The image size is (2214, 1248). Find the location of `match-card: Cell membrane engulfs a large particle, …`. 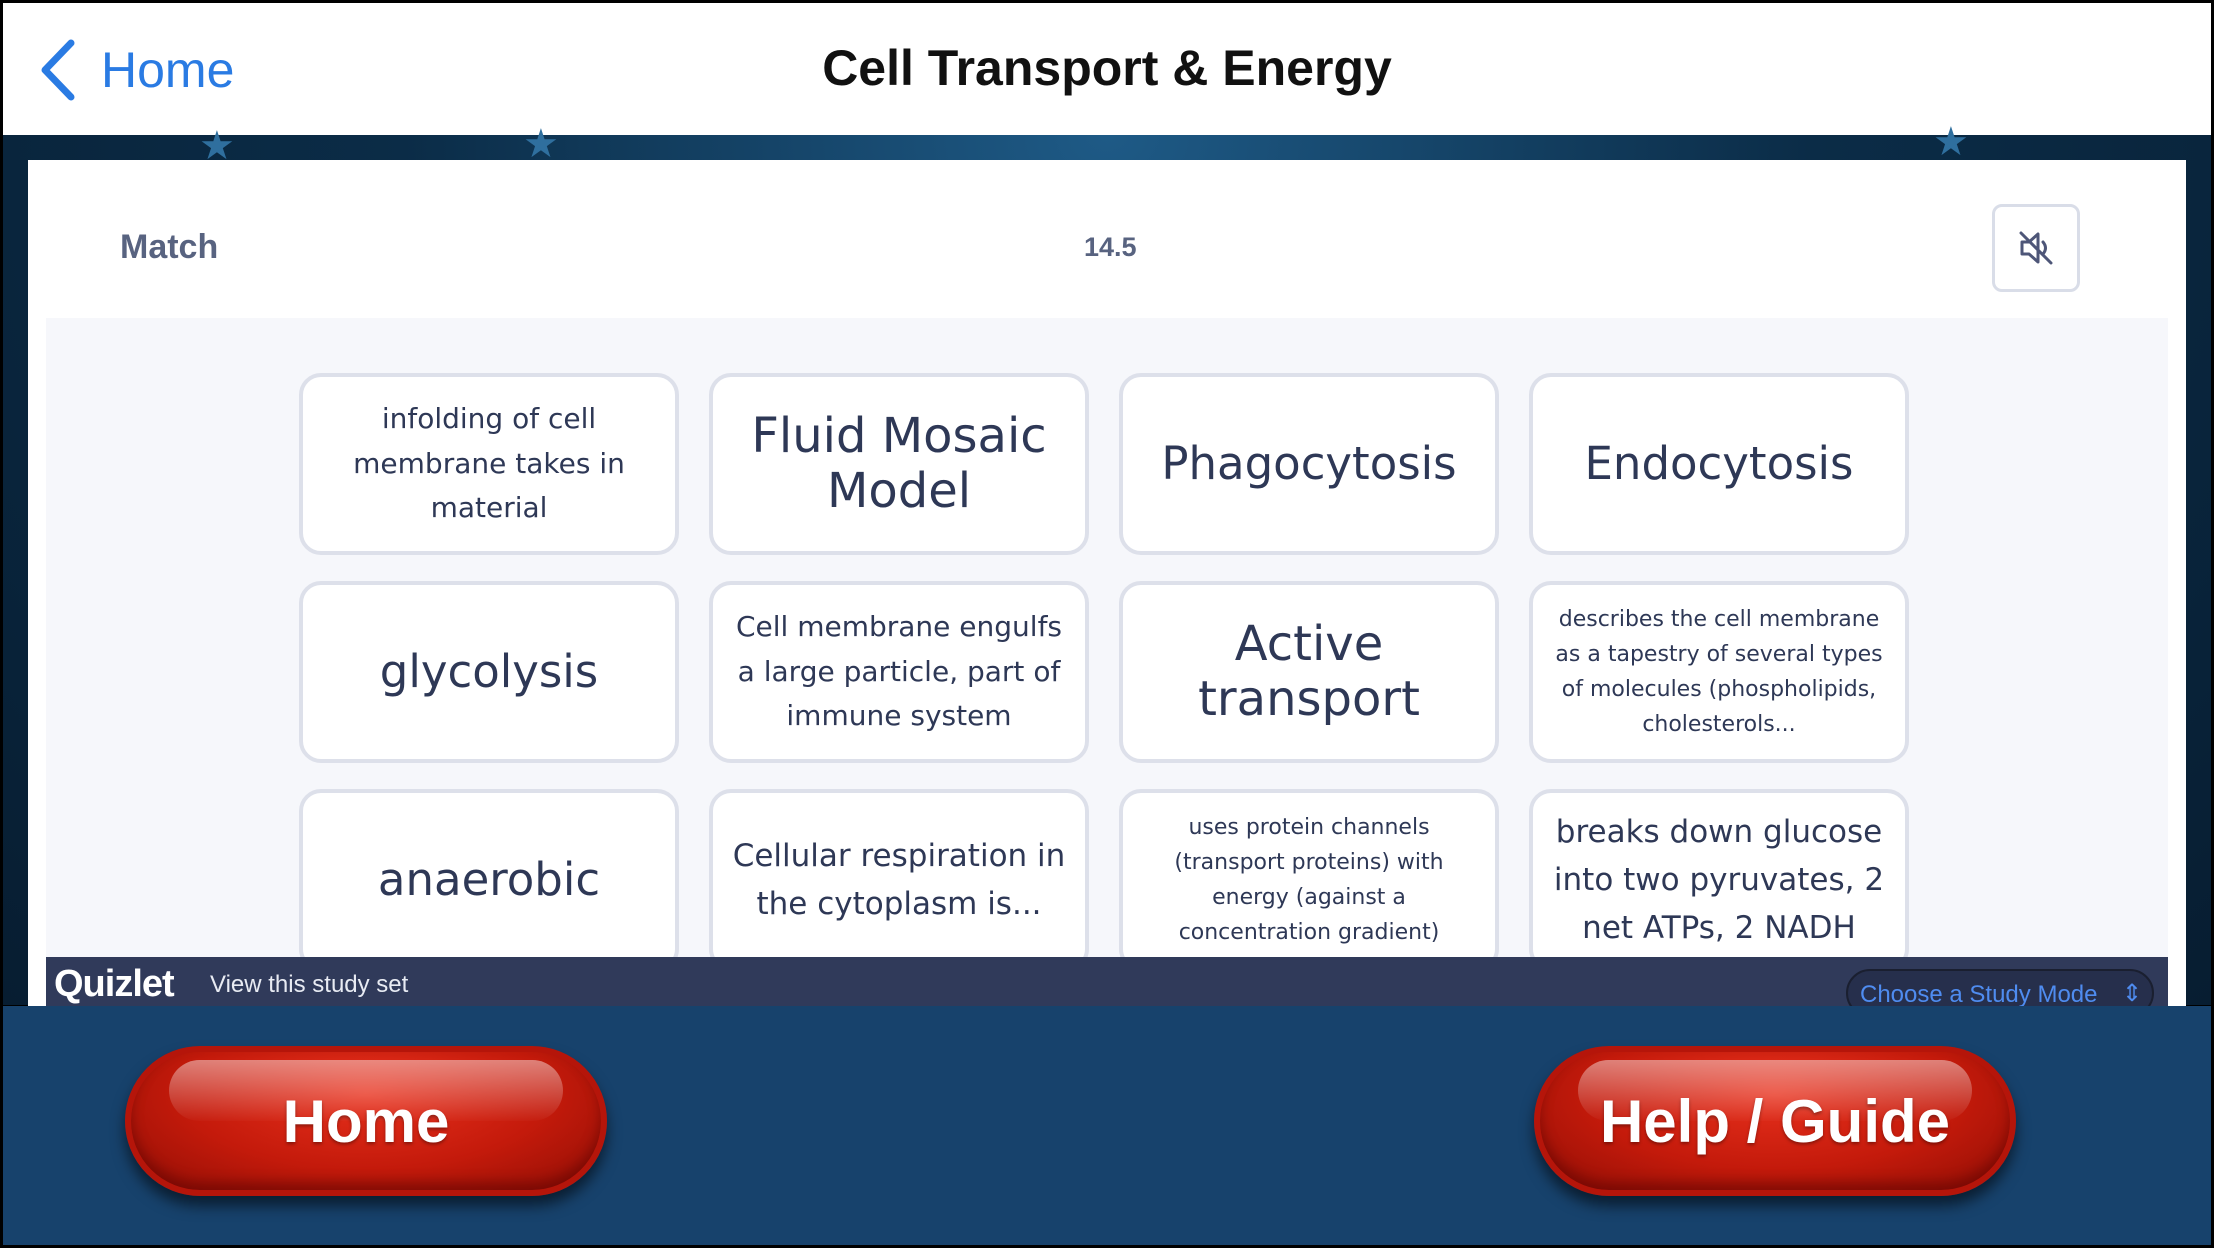

match-card: Cell membrane engulfs a large particle, … is located at coordinates (899, 672).